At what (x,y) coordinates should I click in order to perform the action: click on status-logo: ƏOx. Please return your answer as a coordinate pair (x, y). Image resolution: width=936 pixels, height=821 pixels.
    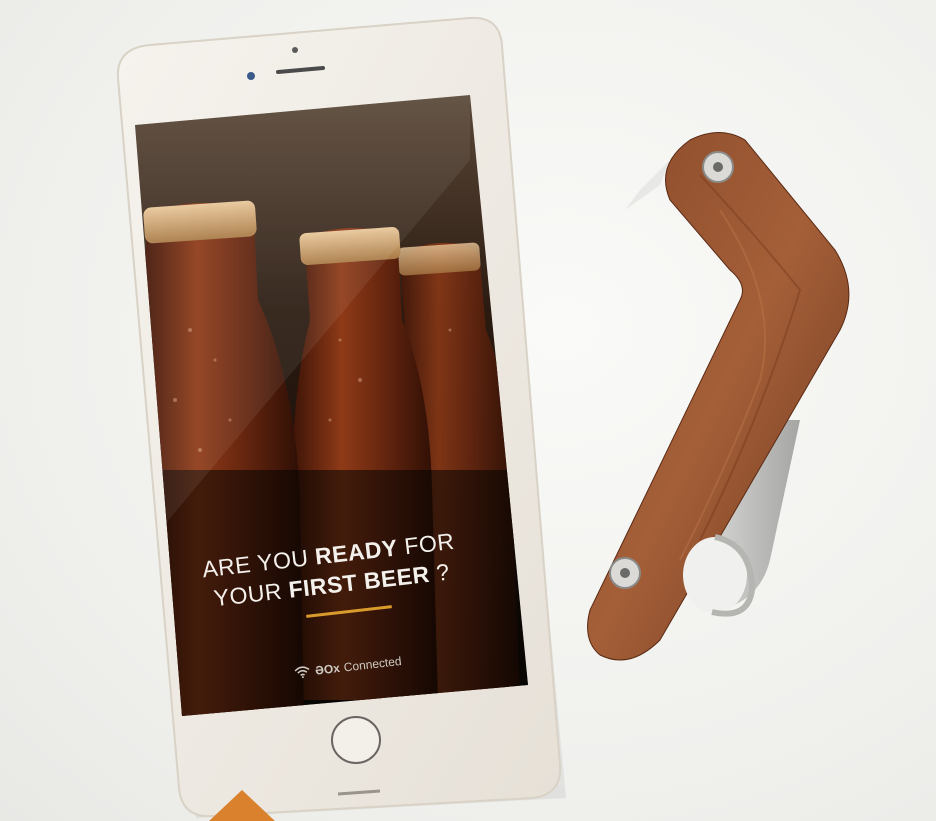
    Looking at the image, I should click on (327, 669).